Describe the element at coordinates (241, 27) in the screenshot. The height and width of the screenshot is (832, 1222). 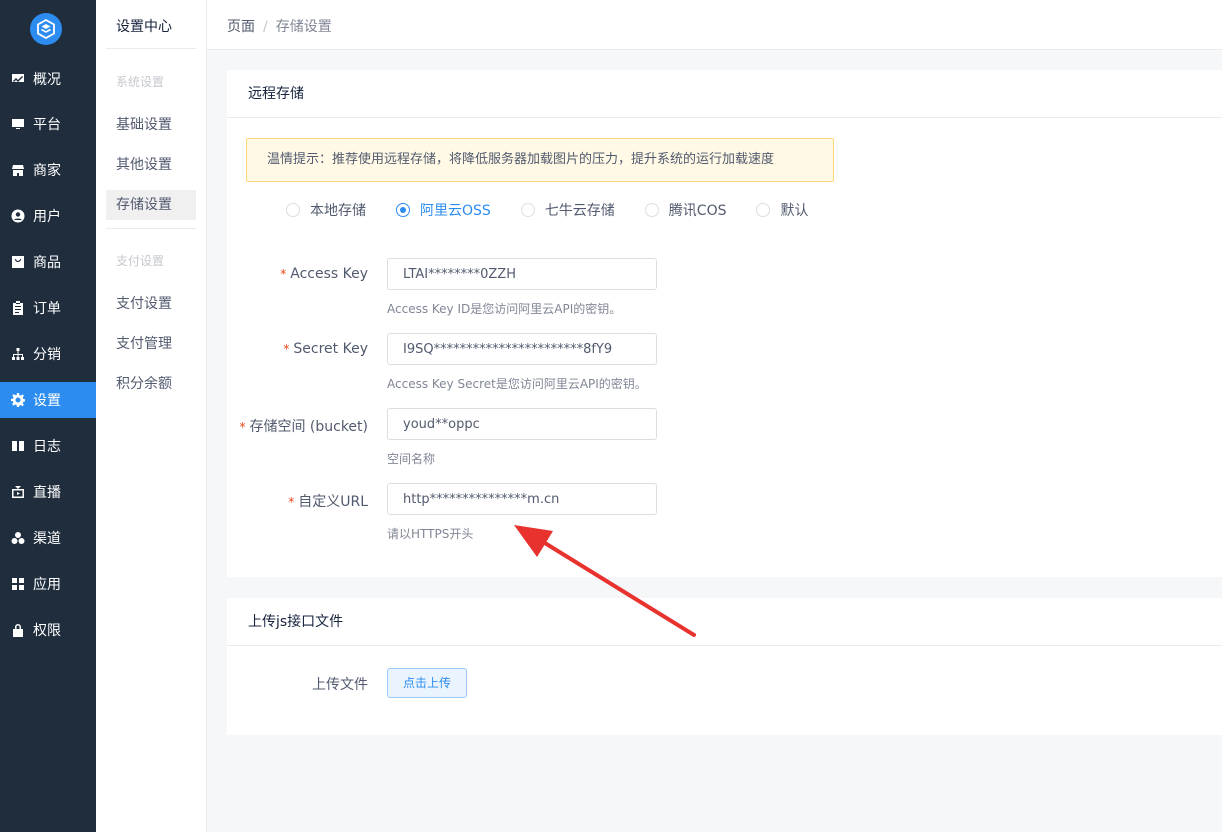
I see `breadcrumb-root: 页面` at that location.